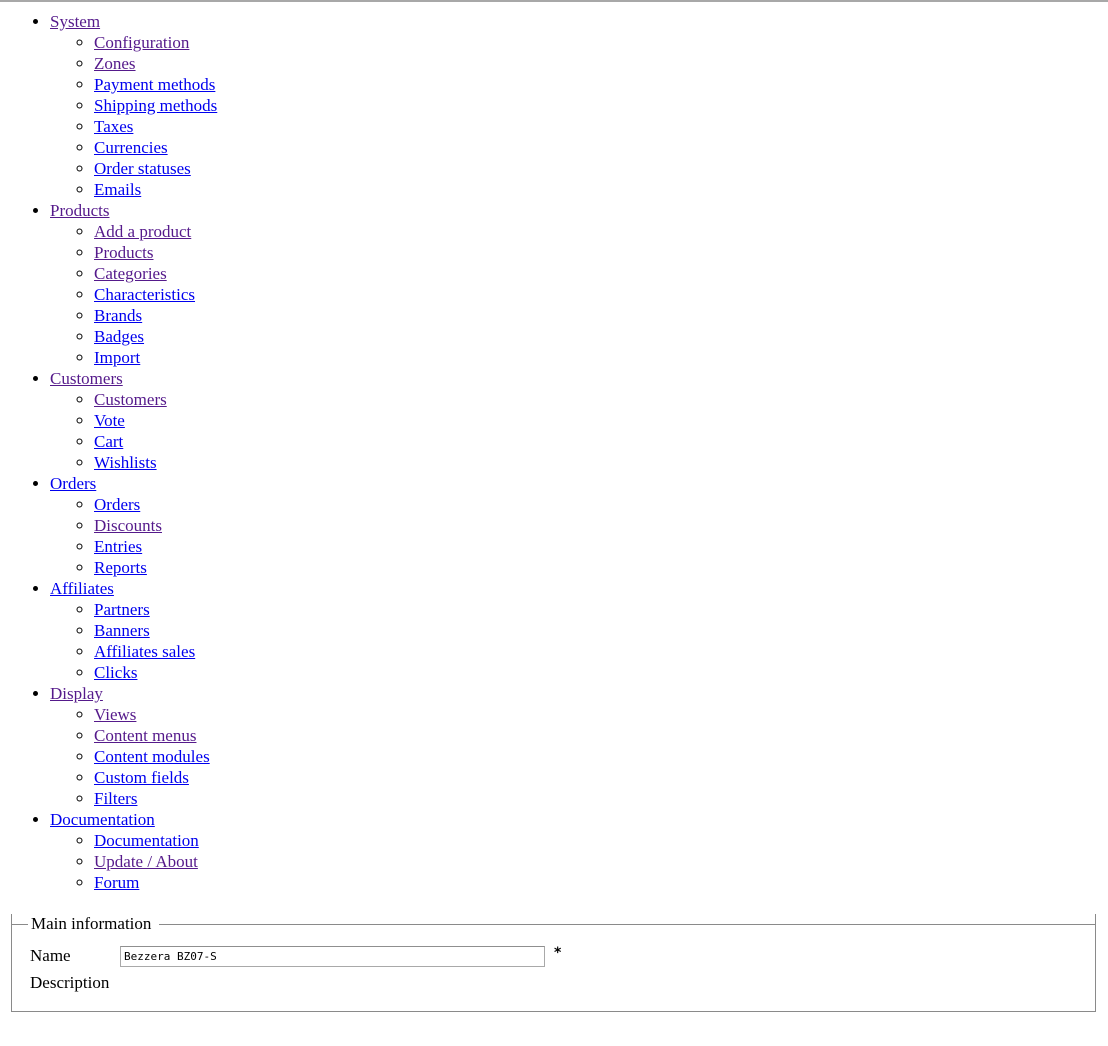 Image resolution: width=1108 pixels, height=1046 pixels. I want to click on submenu-link-affiliates-sales: Affiliates sales, so click(144, 651).